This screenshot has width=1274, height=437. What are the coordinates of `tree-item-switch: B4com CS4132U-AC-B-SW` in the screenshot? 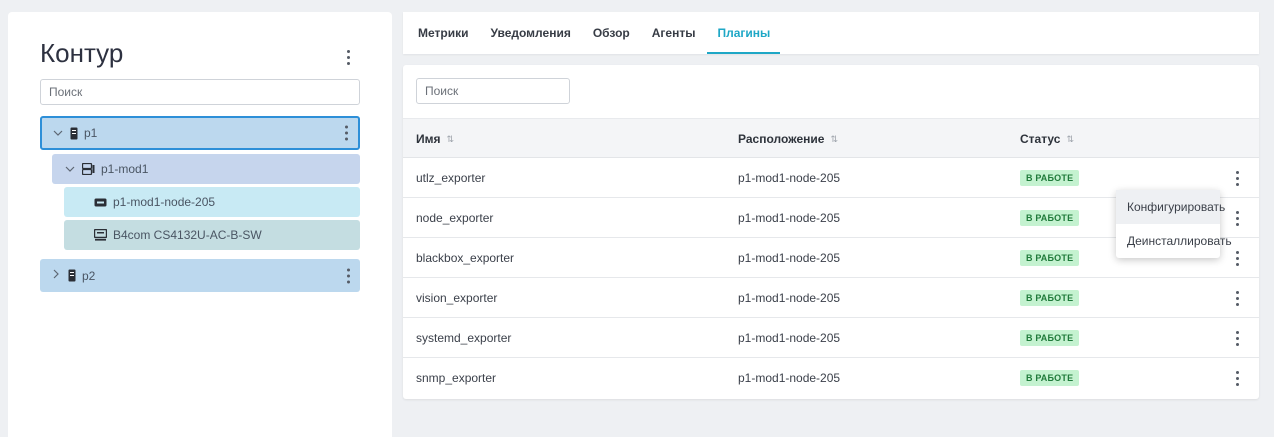 It's located at (212, 235).